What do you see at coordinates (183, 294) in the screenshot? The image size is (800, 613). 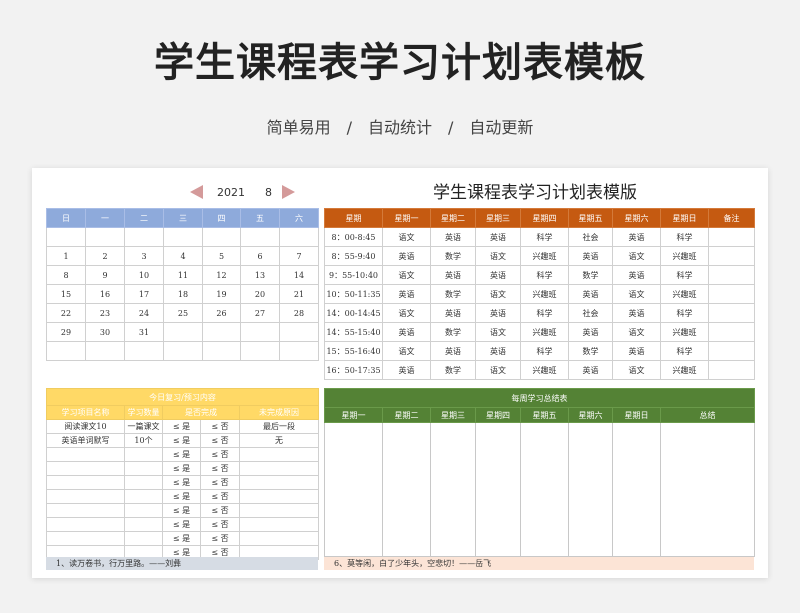 I see `calendar-day-cell: 18` at bounding box center [183, 294].